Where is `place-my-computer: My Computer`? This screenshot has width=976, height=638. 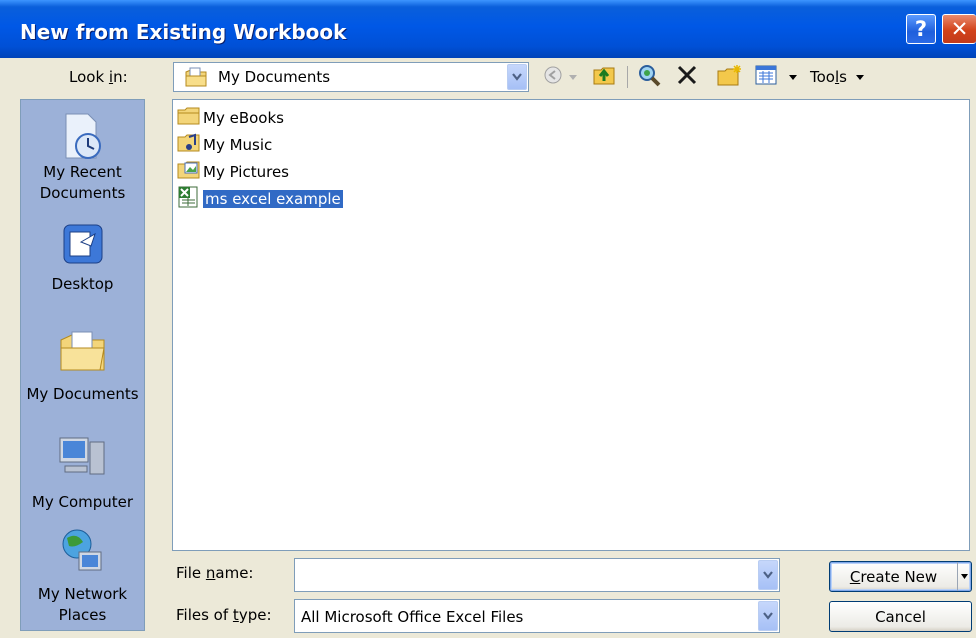 place-my-computer: My Computer is located at coordinates (82, 475).